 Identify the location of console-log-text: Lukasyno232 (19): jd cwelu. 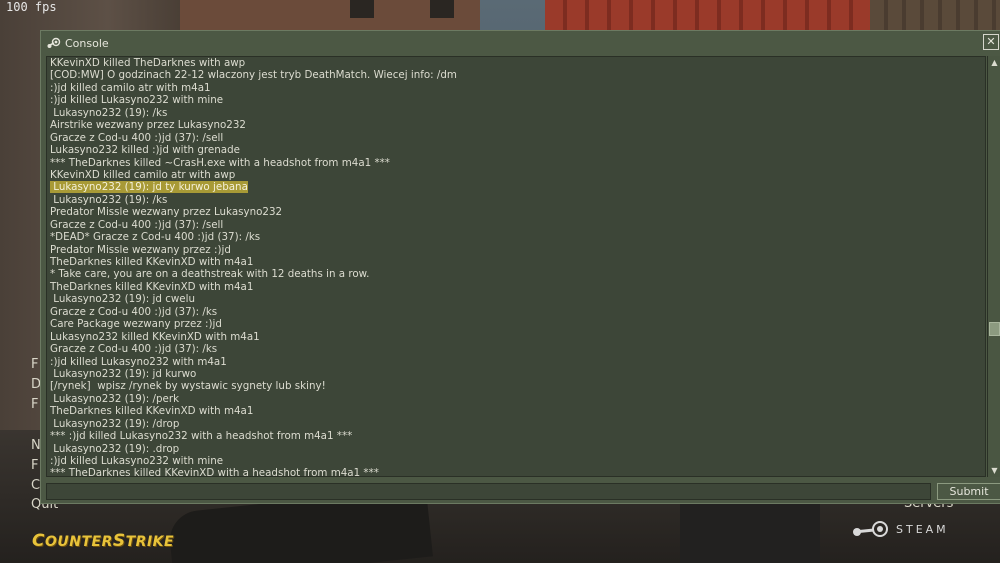
(123, 299).